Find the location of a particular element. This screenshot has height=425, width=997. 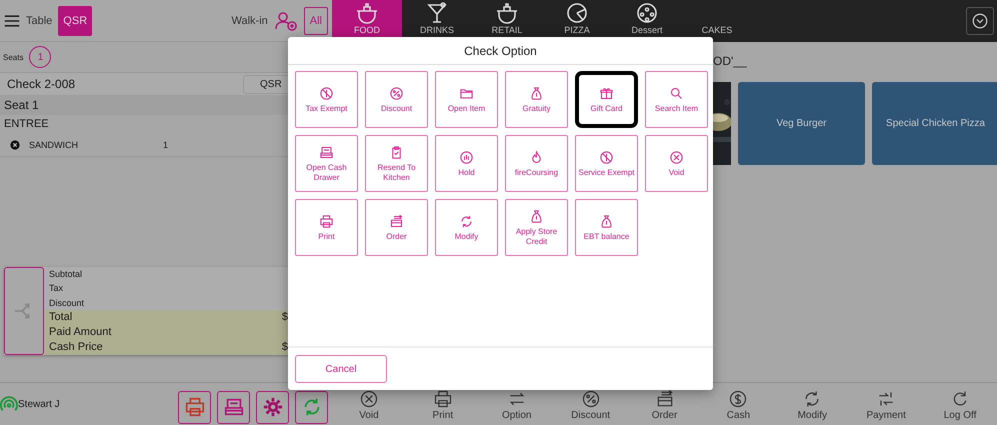

dropdown-button is located at coordinates (980, 21).